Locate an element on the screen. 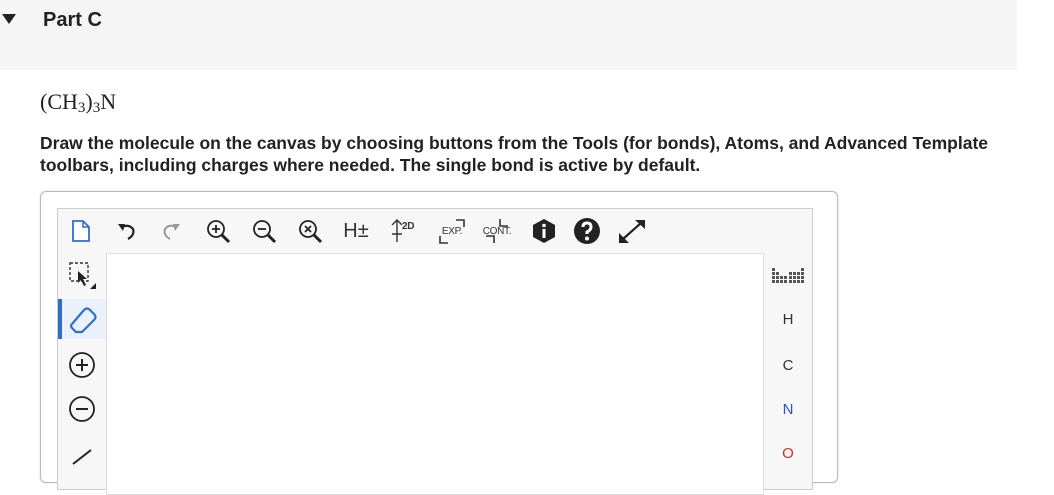 The width and height of the screenshot is (1054, 495). contract-button: CONT. is located at coordinates (497, 231).